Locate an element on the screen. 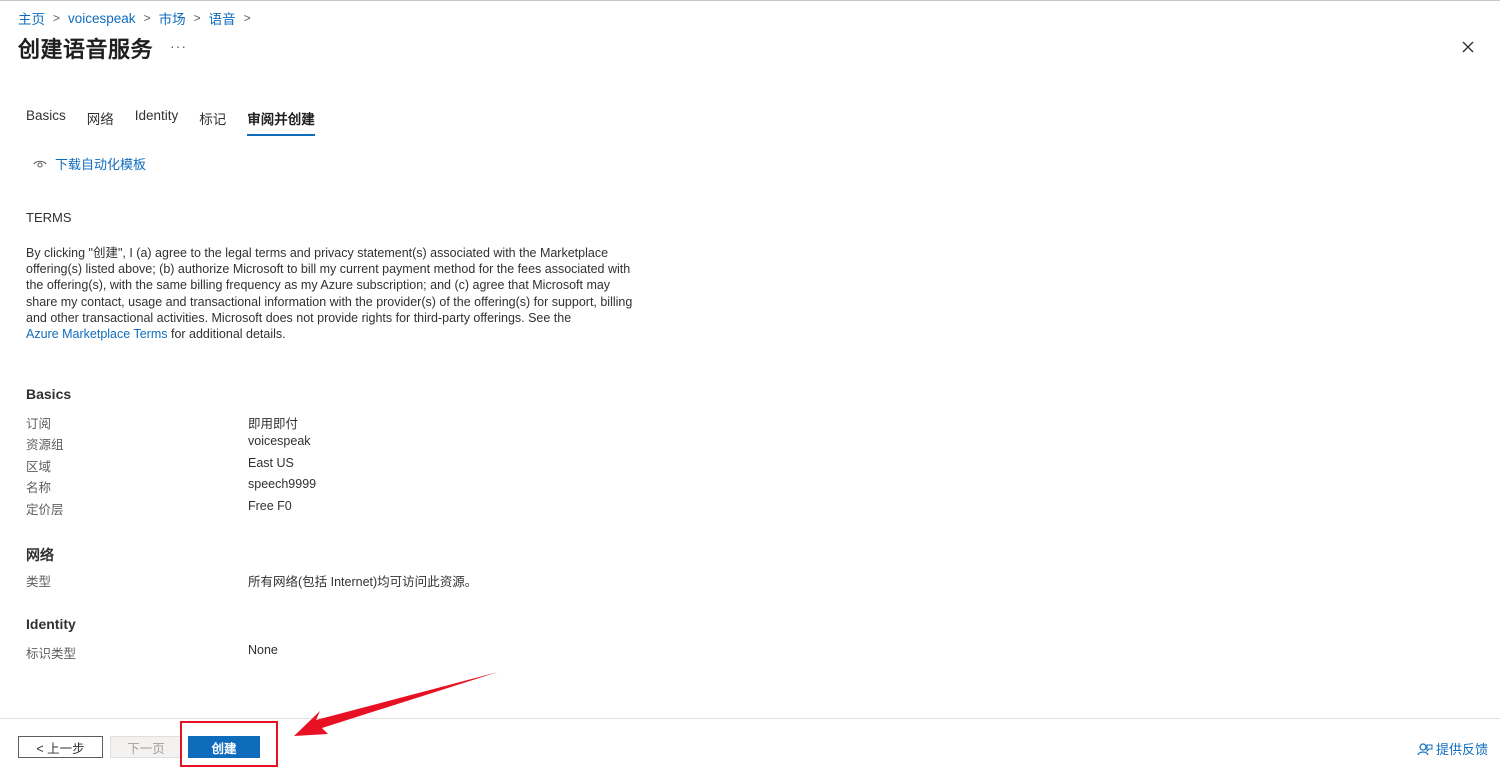  top-border is located at coordinates (750, 0).